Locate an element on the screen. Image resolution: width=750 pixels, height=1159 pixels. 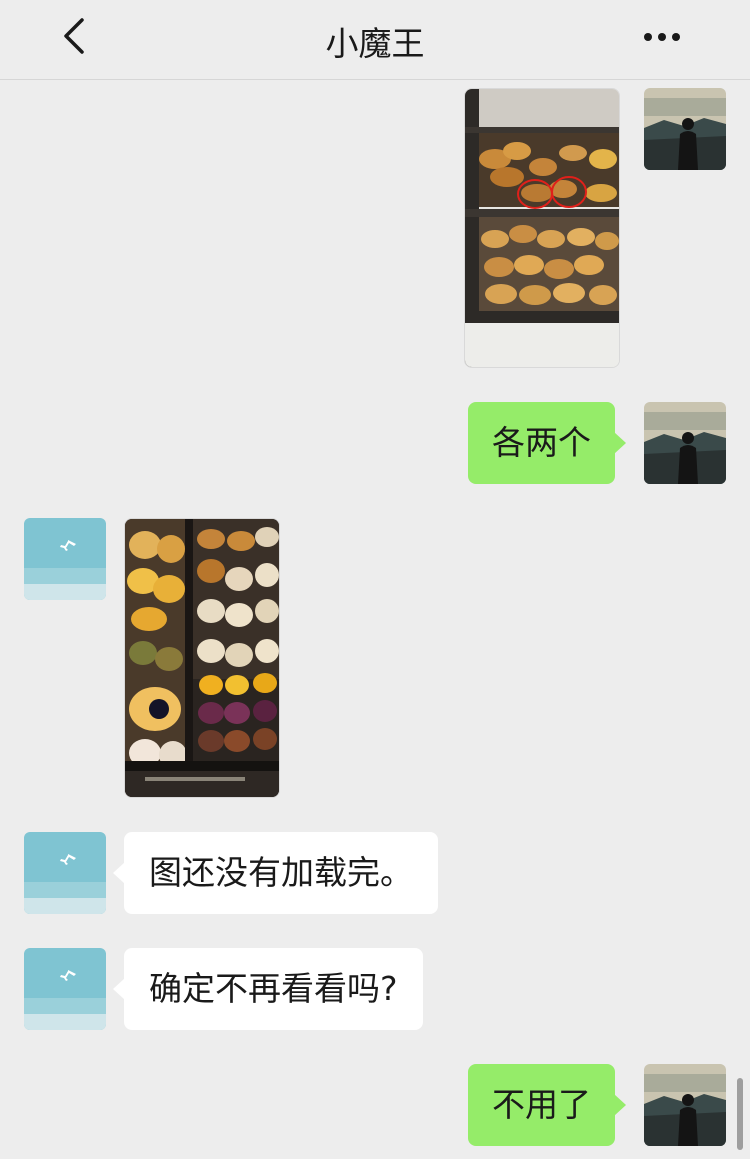
message-image-bakery is located at coordinates (542, 228).